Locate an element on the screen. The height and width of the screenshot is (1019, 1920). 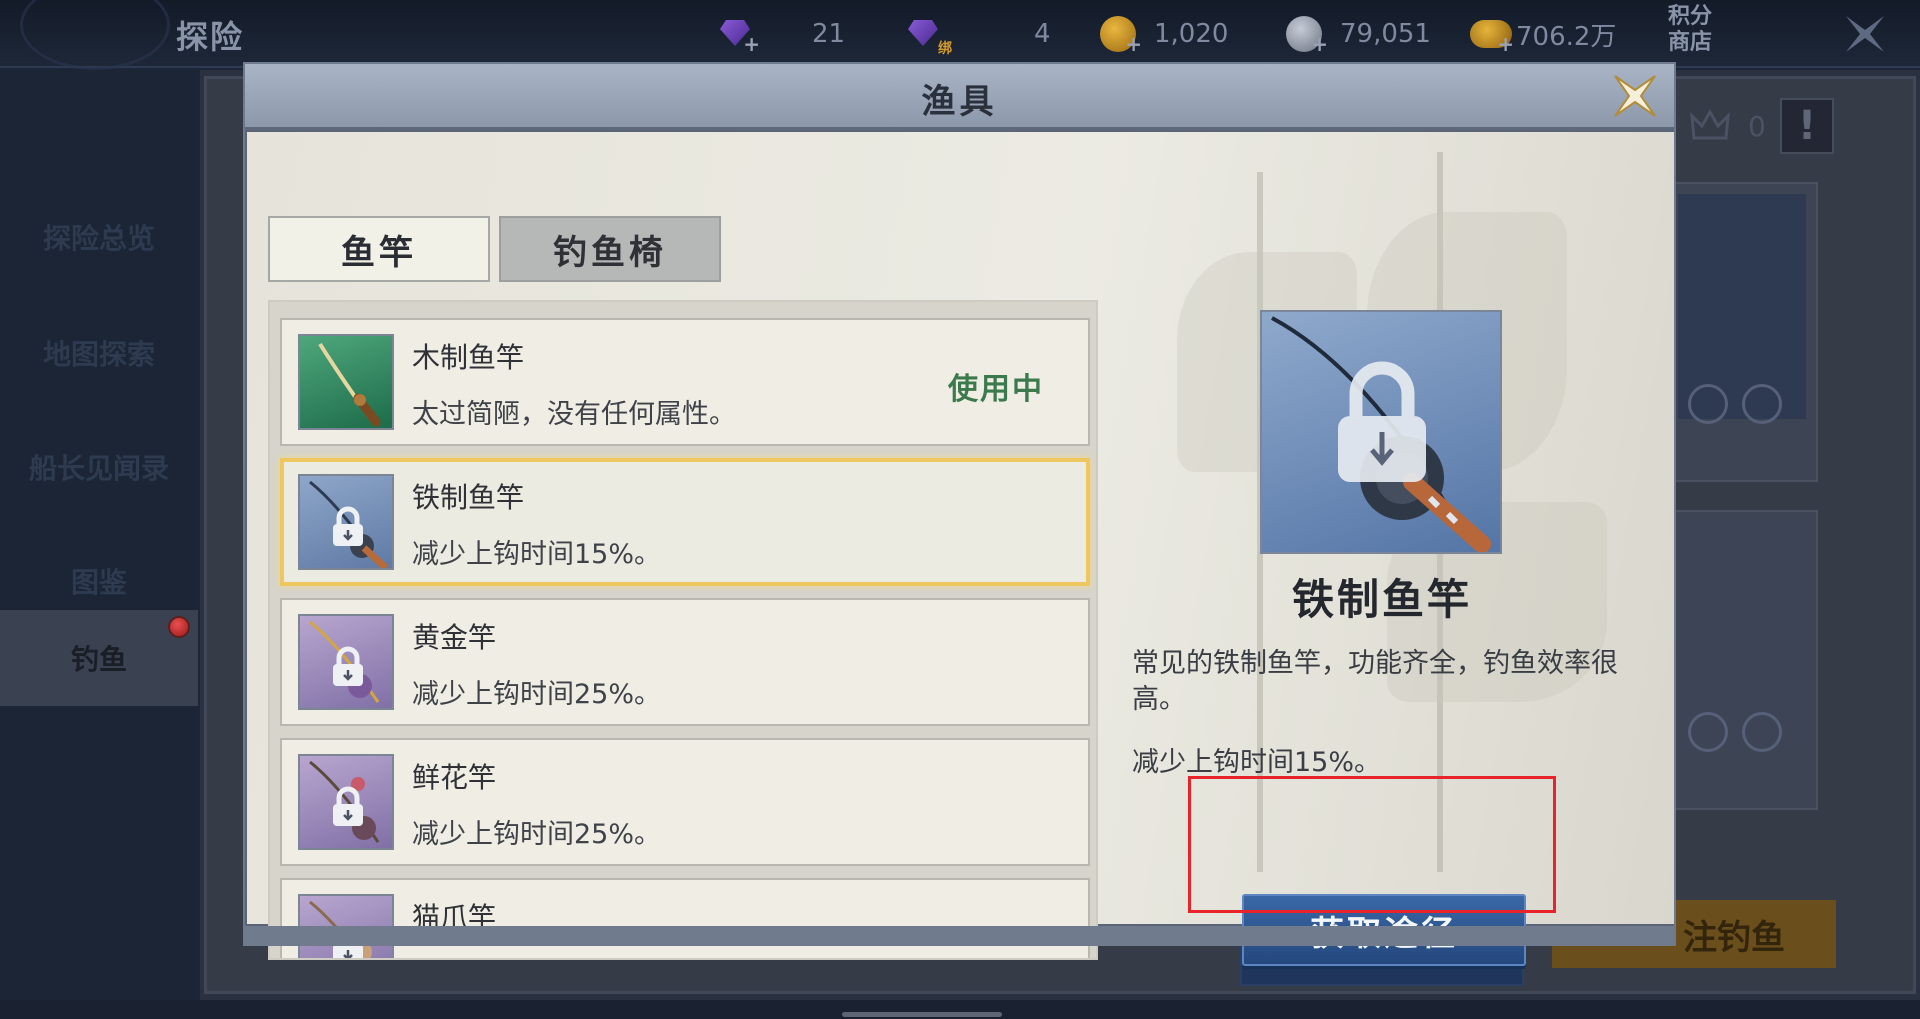
emblem-icon is located at coordinates (95, 35).